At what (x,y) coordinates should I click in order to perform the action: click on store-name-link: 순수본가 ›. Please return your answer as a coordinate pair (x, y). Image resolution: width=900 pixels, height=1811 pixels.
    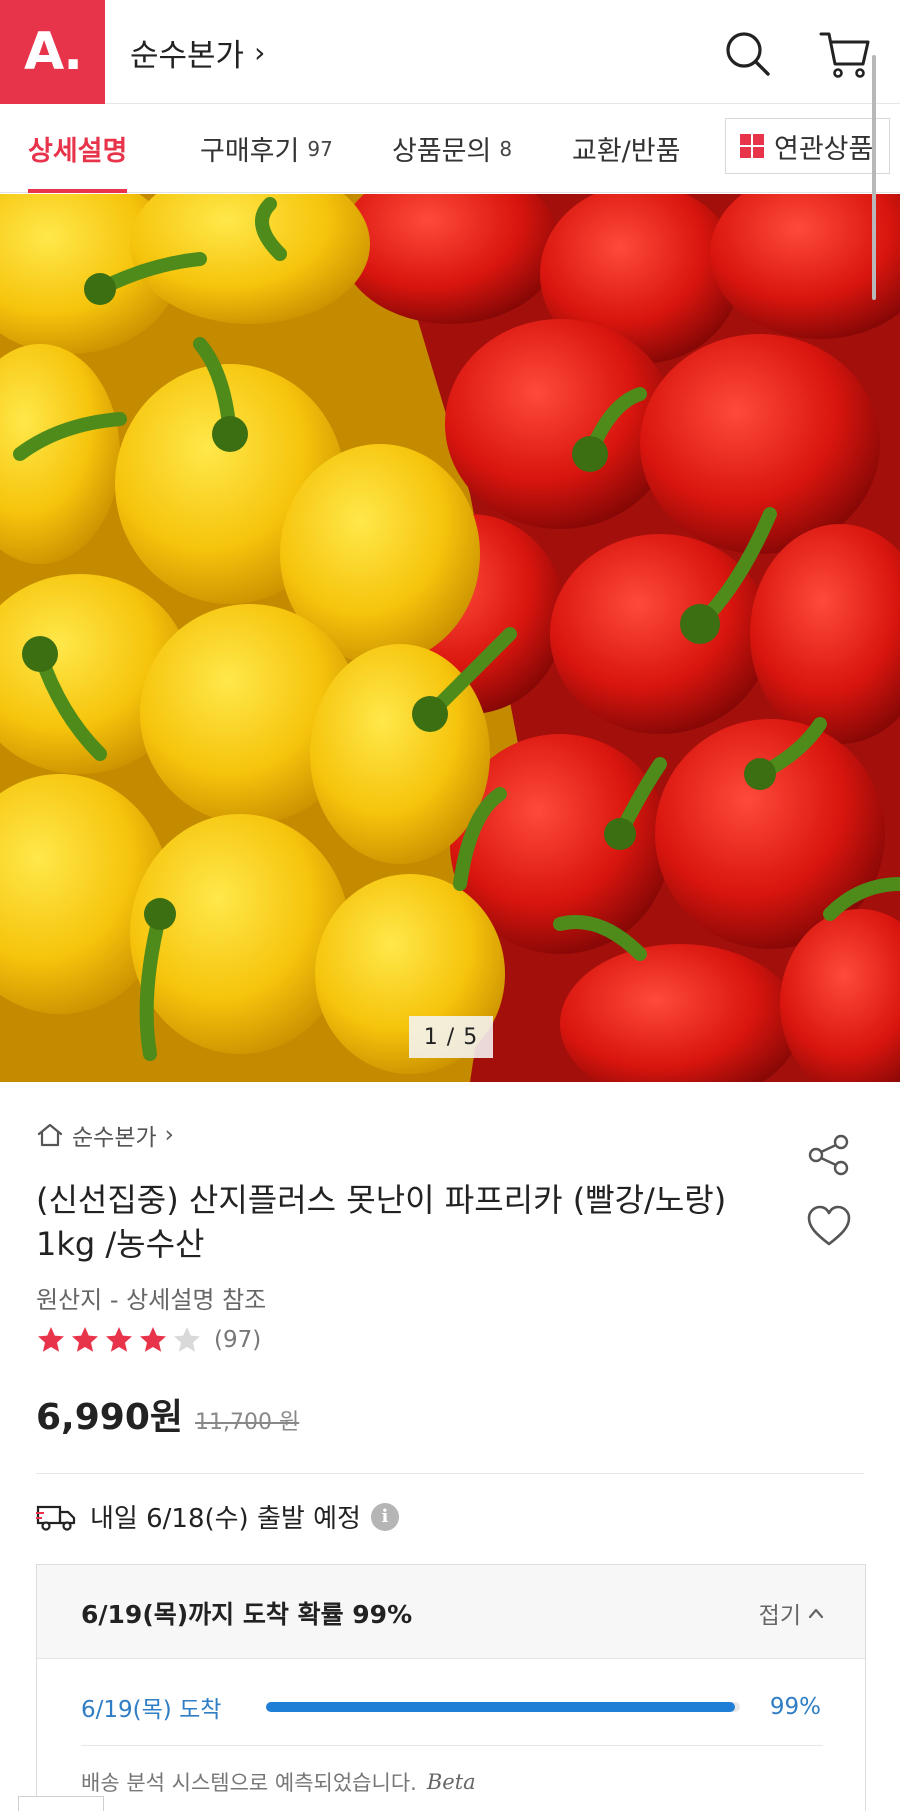
    Looking at the image, I should click on (197, 52).